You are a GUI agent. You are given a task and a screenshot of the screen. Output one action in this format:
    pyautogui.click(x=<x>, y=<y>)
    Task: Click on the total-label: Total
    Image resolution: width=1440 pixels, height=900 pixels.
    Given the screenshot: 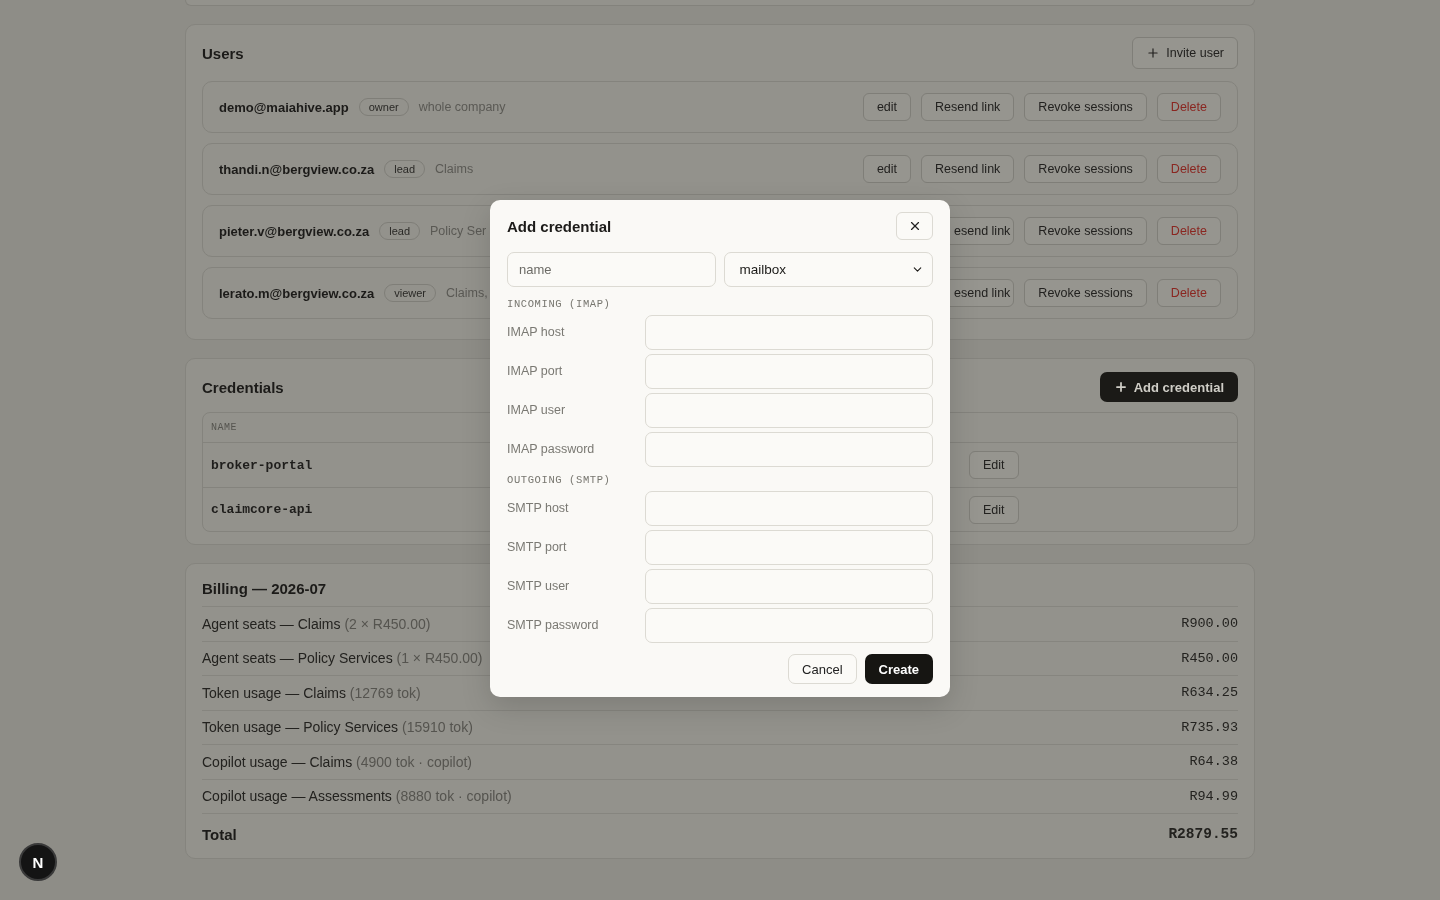 What is the action you would take?
    pyautogui.click(x=219, y=834)
    